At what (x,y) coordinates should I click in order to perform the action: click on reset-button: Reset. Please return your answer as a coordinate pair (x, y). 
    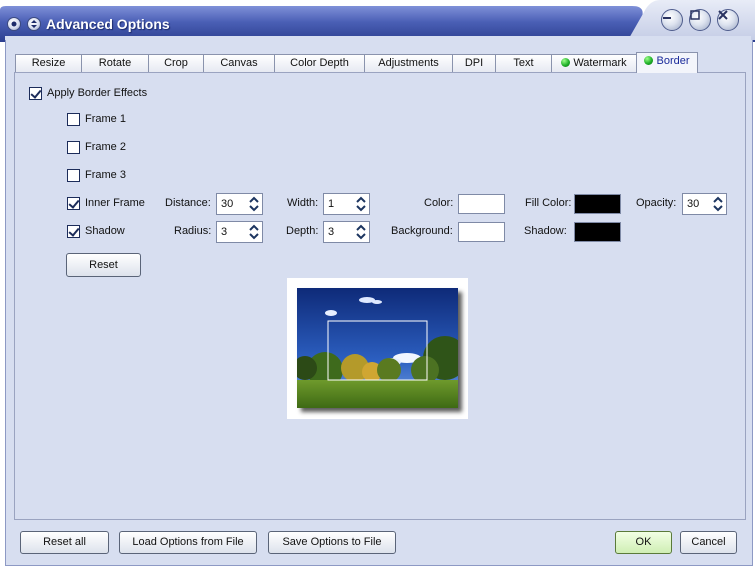
    Looking at the image, I should click on (103, 265).